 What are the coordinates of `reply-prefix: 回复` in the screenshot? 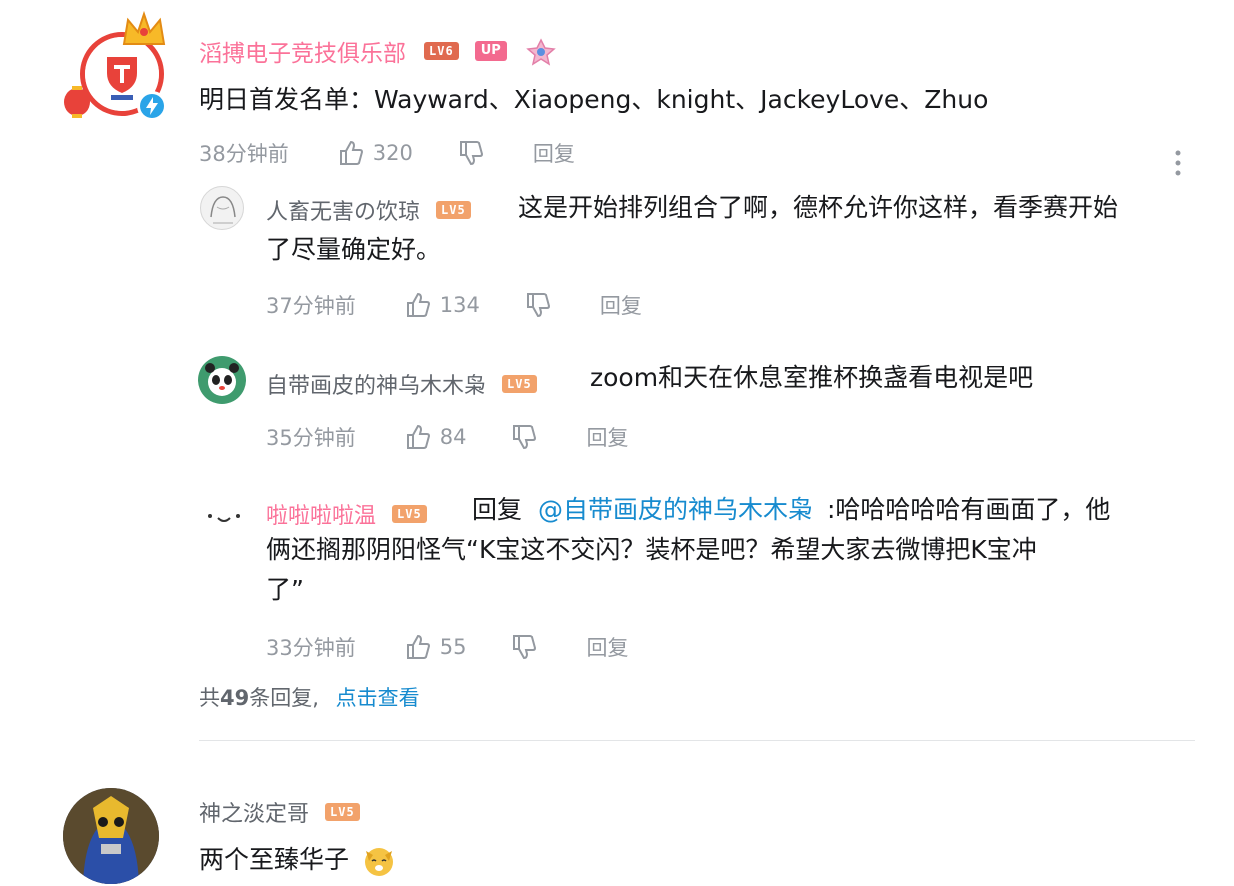 It's located at (497, 509).